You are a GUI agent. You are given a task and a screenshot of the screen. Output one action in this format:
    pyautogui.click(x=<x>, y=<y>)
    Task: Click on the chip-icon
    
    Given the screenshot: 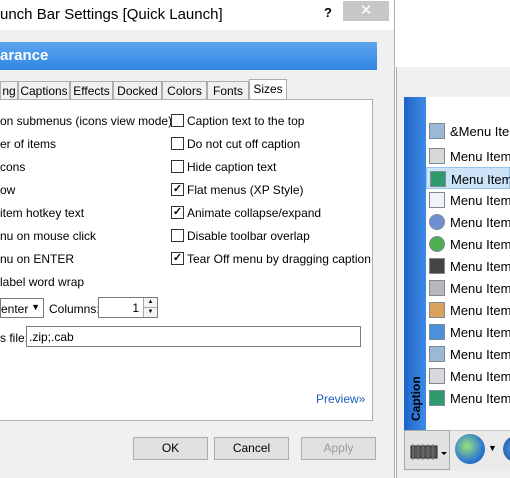 What is the action you would take?
    pyautogui.click(x=427, y=450)
    